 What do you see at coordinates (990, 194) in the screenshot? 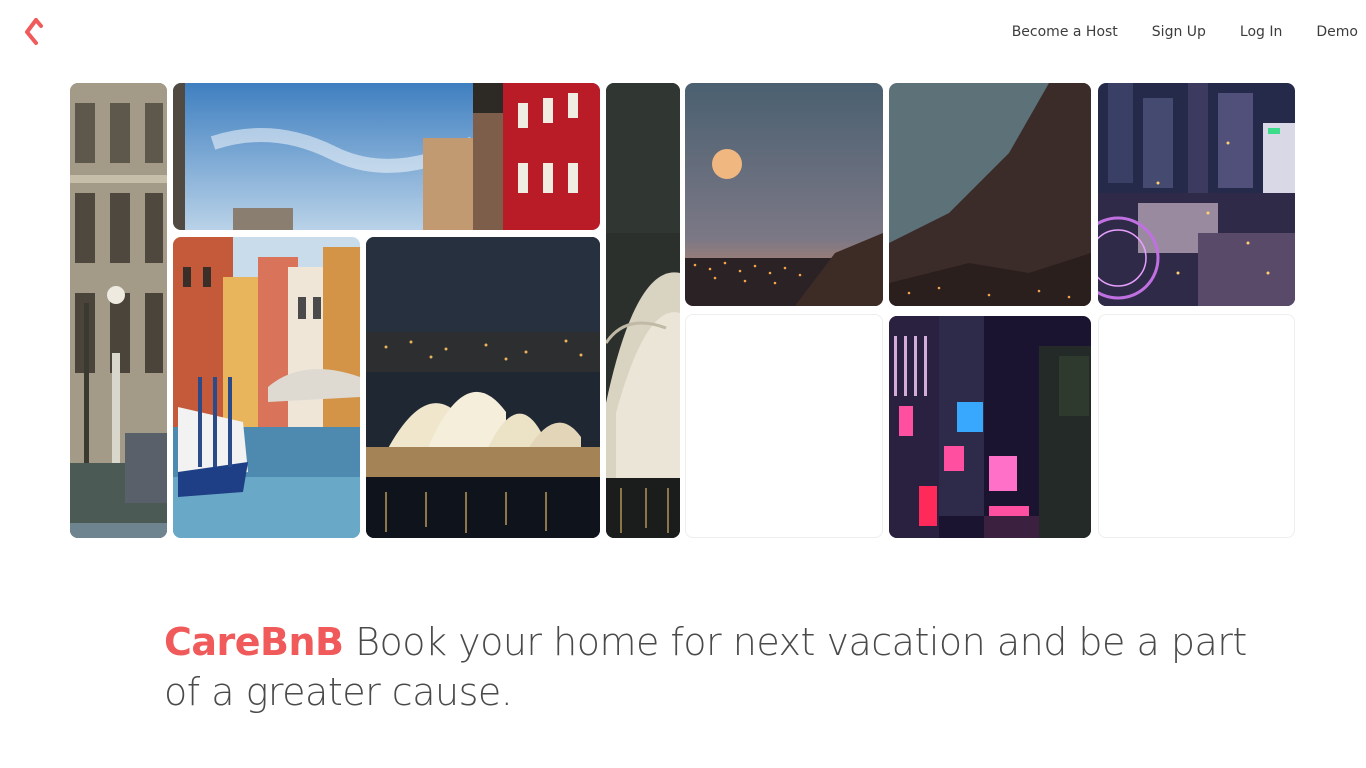
I see `mountain-dusk-image` at bounding box center [990, 194].